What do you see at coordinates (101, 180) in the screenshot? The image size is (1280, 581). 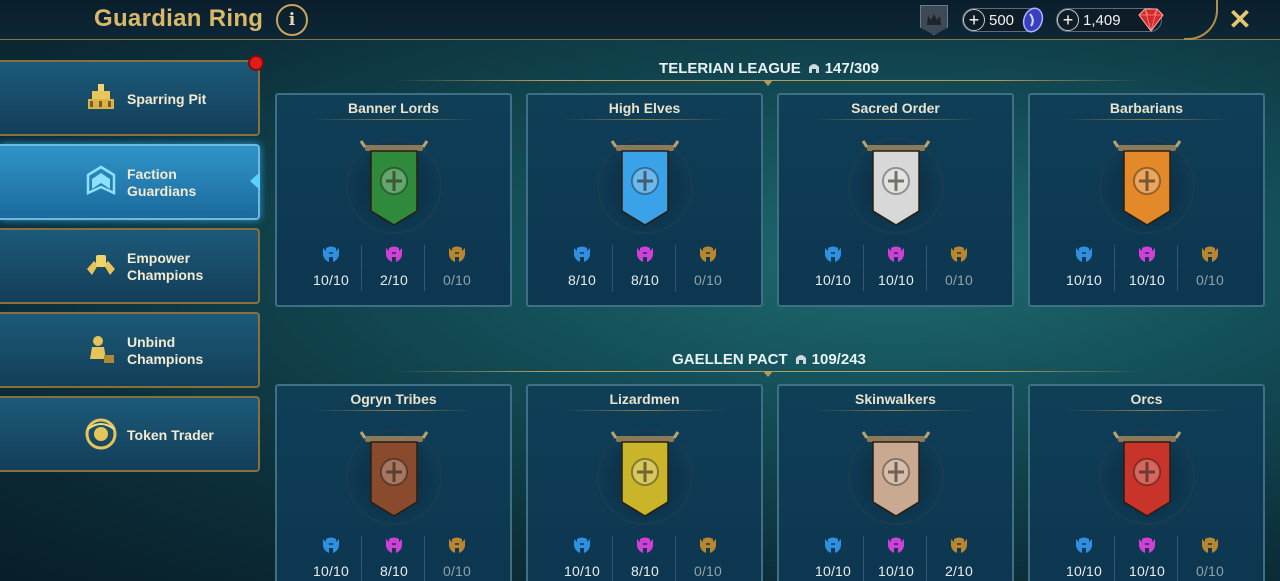 I see `faction-guardians-icon` at bounding box center [101, 180].